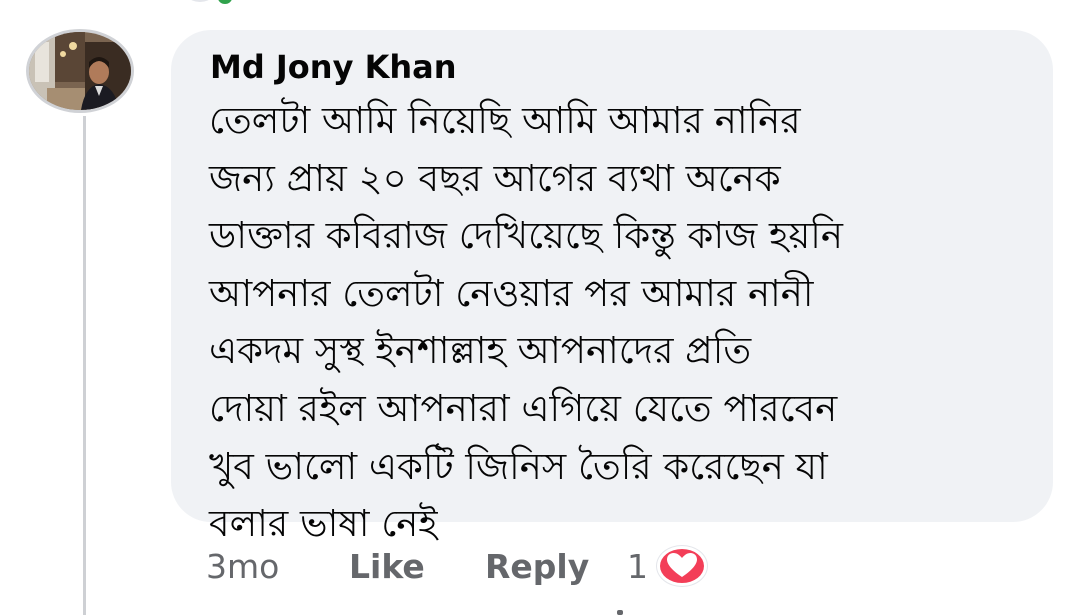 The width and height of the screenshot is (1080, 615). Describe the element at coordinates (537, 567) in the screenshot. I see `reply-button: Reply` at that location.